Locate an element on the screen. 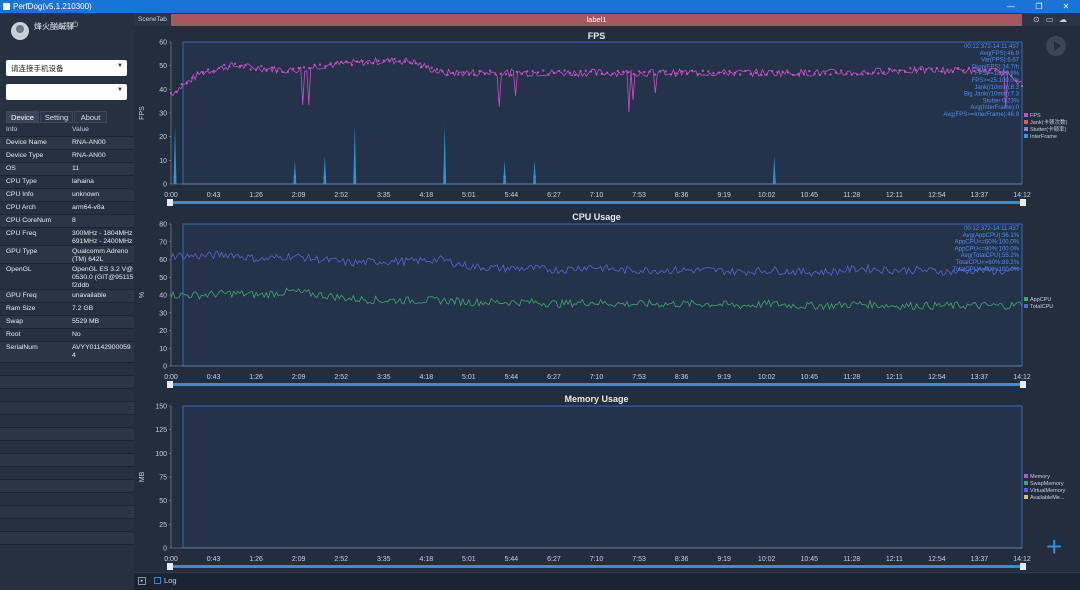  x-tick-label: 10:45 is located at coordinates (809, 559).